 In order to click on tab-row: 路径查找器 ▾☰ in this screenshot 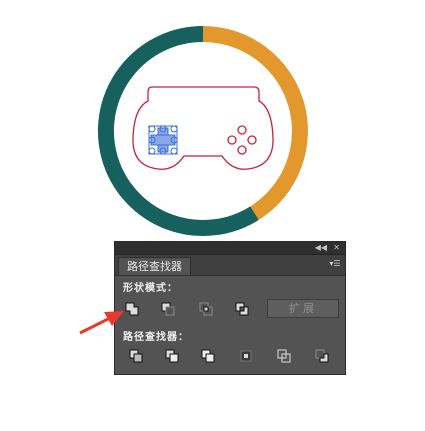, I will do `click(230, 265)`.